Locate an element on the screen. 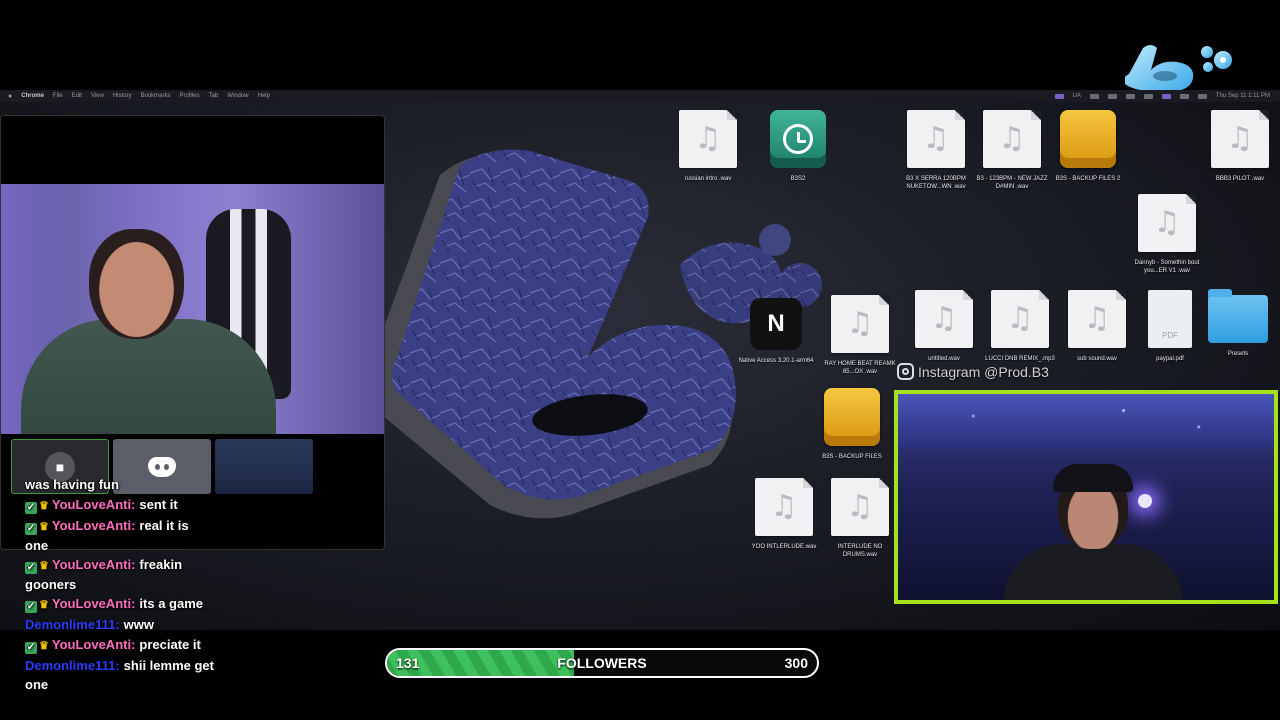 The width and height of the screenshot is (1280, 720). chat-message: ✓ ♛ YouLoveAnti: sent it is located at coordinates (195, 505).